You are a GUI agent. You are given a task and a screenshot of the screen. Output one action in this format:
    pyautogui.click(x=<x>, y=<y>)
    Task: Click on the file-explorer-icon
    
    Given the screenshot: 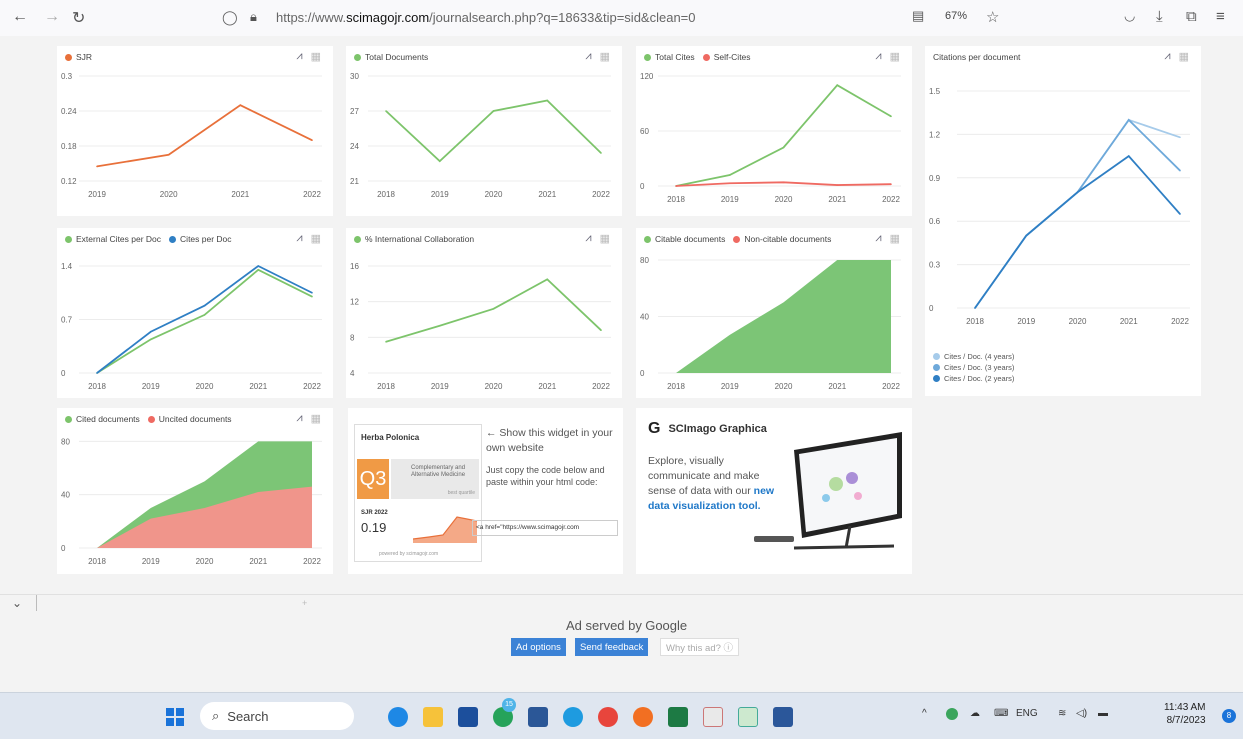 What is the action you would take?
    pyautogui.click(x=433, y=717)
    